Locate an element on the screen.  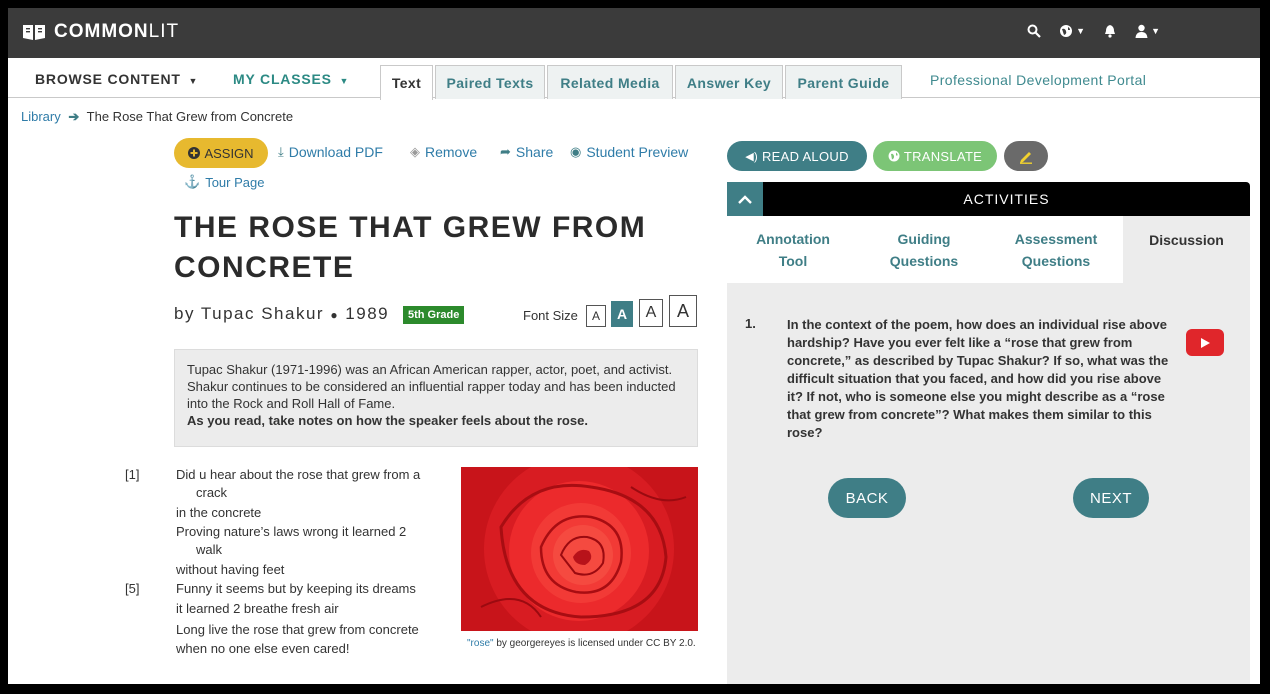
poem-line: when no one else even cared! is located at coordinates (262, 648).